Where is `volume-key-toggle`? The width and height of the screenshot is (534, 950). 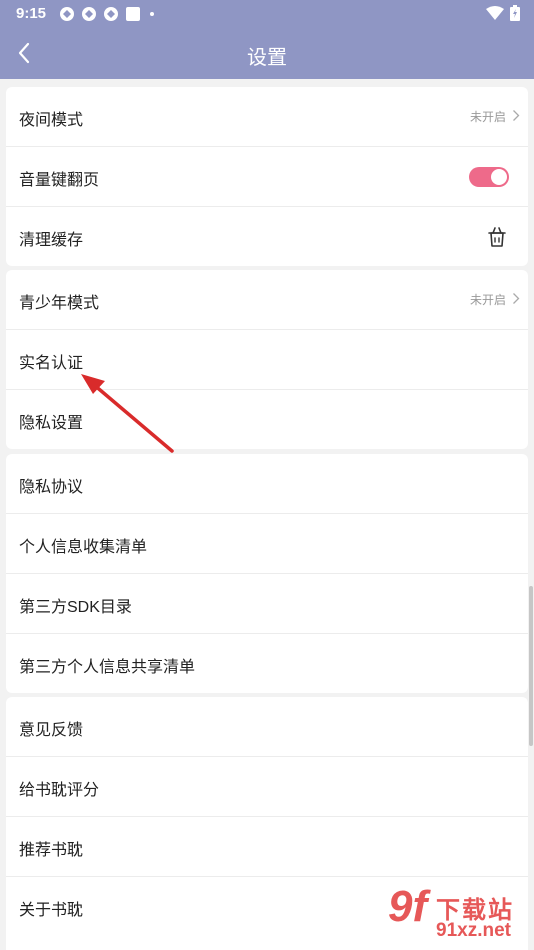 volume-key-toggle is located at coordinates (489, 177).